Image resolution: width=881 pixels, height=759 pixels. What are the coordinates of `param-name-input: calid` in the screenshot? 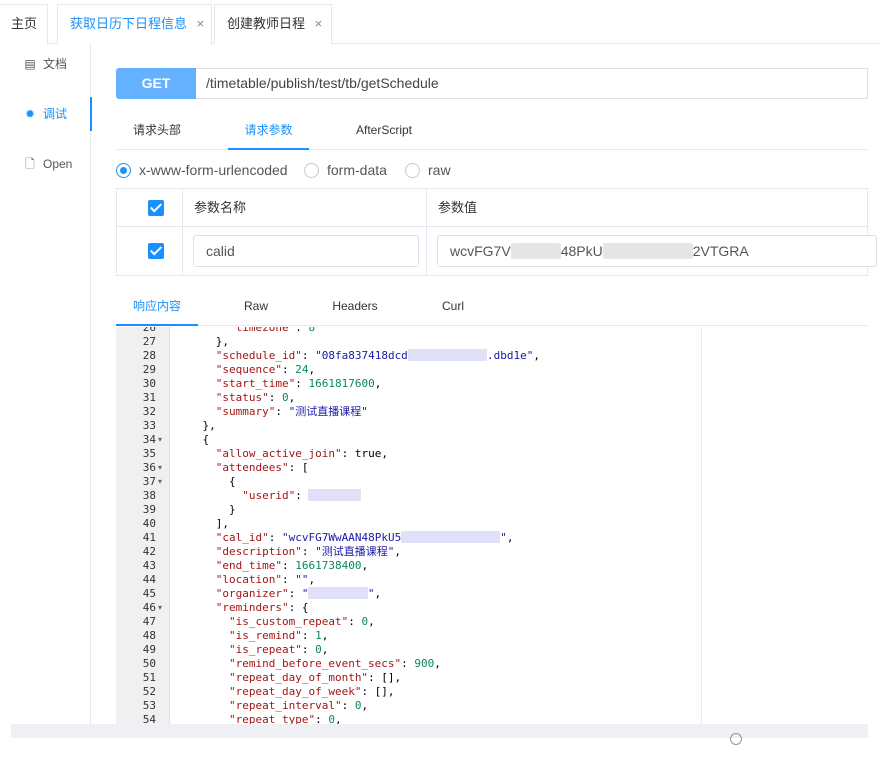 It's located at (306, 251).